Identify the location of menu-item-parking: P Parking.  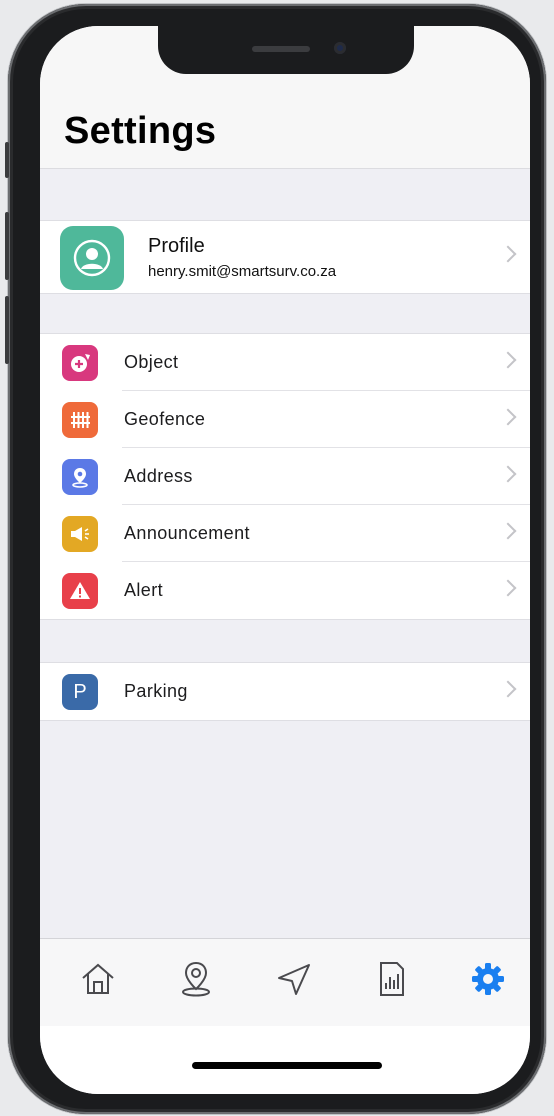
(285, 691).